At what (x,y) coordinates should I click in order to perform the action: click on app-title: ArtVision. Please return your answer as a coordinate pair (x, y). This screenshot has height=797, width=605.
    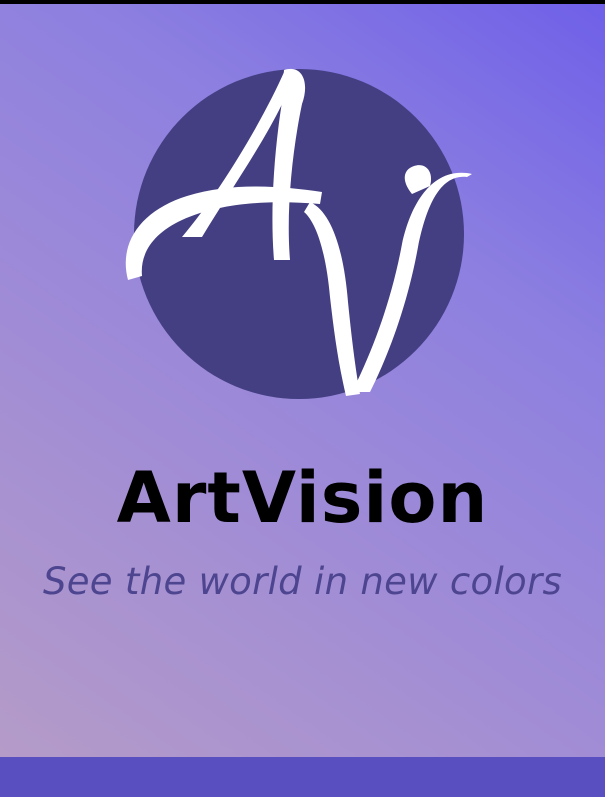
    Looking at the image, I should click on (302, 498).